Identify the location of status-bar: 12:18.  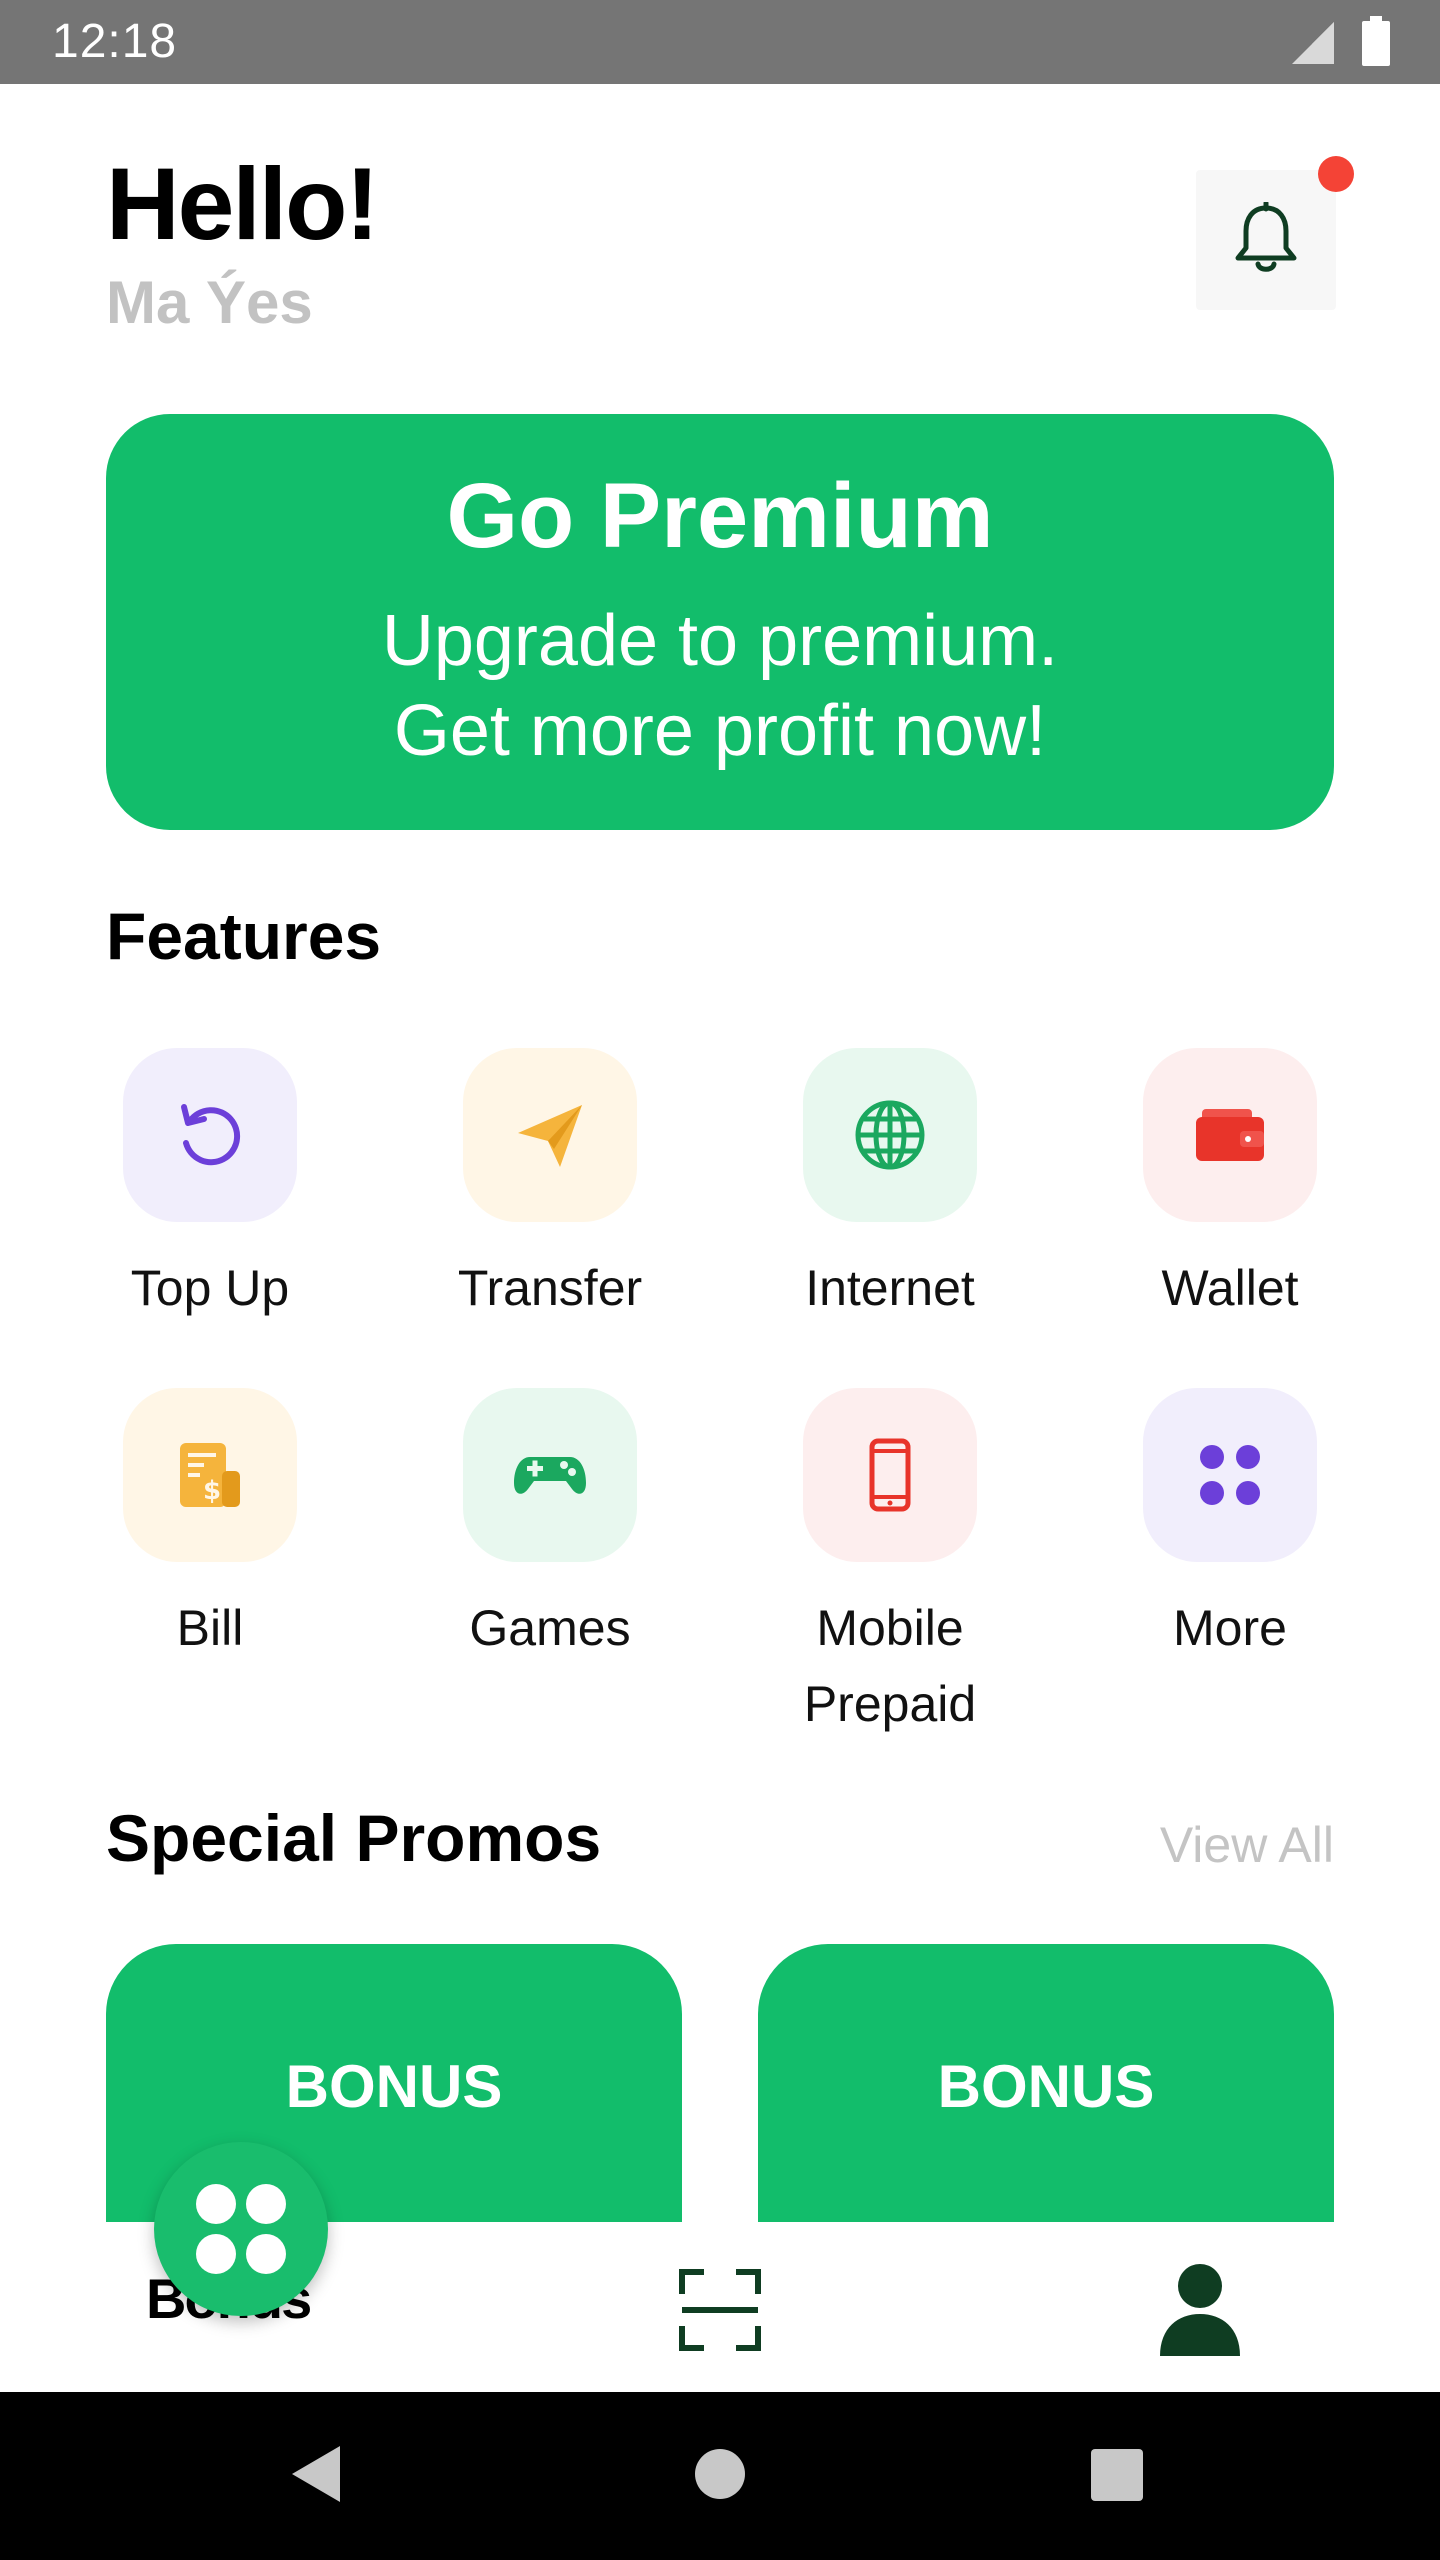
(720, 42).